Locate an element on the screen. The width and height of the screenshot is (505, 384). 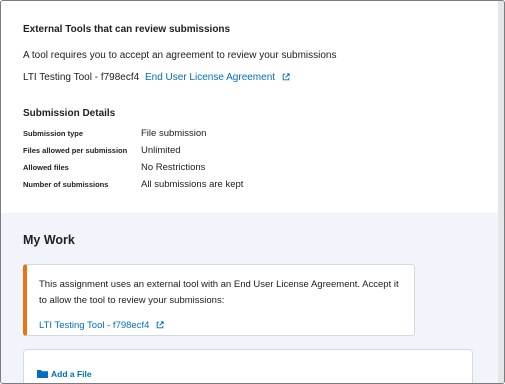
add-file-label: Add a File is located at coordinates (71, 374).